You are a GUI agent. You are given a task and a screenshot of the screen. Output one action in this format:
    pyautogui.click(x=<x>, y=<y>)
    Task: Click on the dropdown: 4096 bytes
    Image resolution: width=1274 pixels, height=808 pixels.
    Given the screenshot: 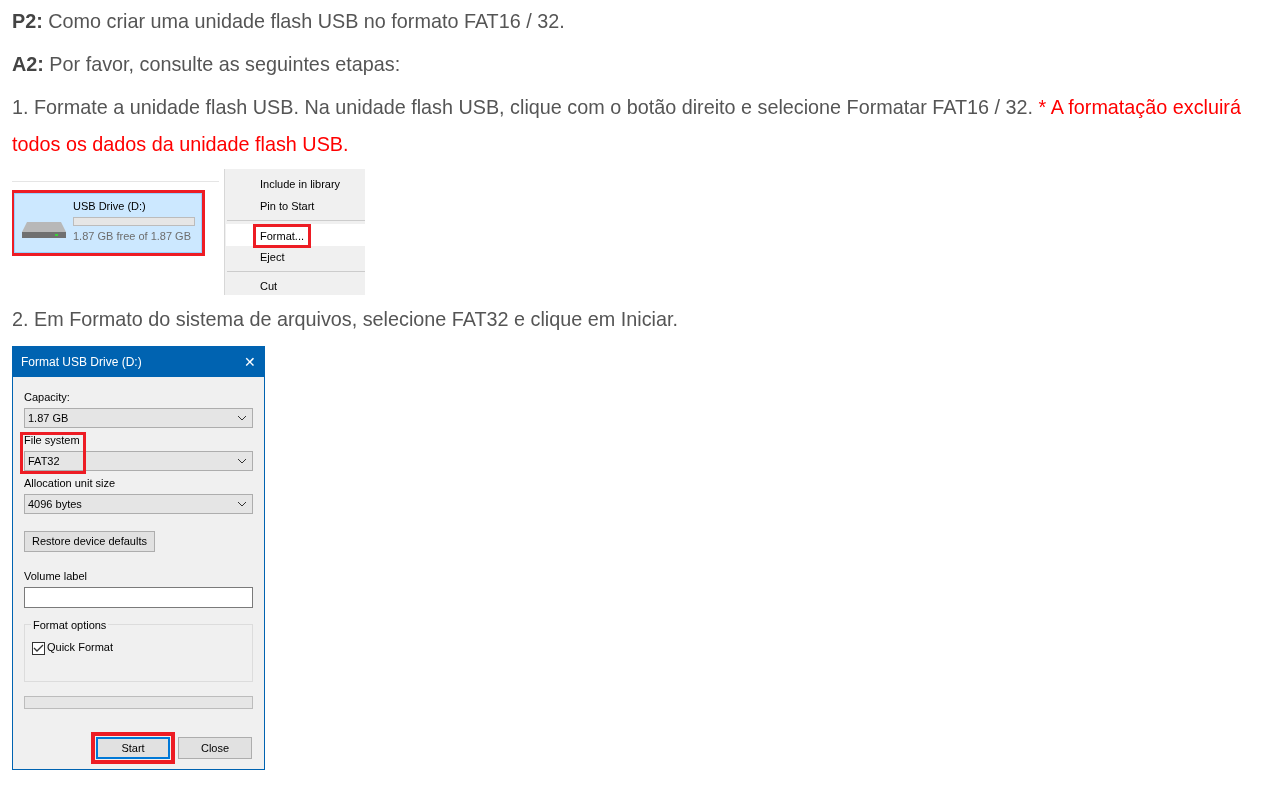 What is the action you would take?
    pyautogui.click(x=138, y=504)
    